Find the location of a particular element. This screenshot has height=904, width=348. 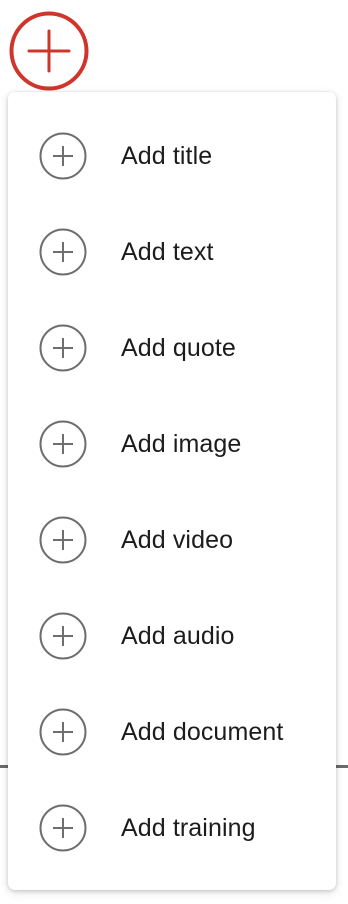

menu-item-label: Add audio is located at coordinates (178, 636).